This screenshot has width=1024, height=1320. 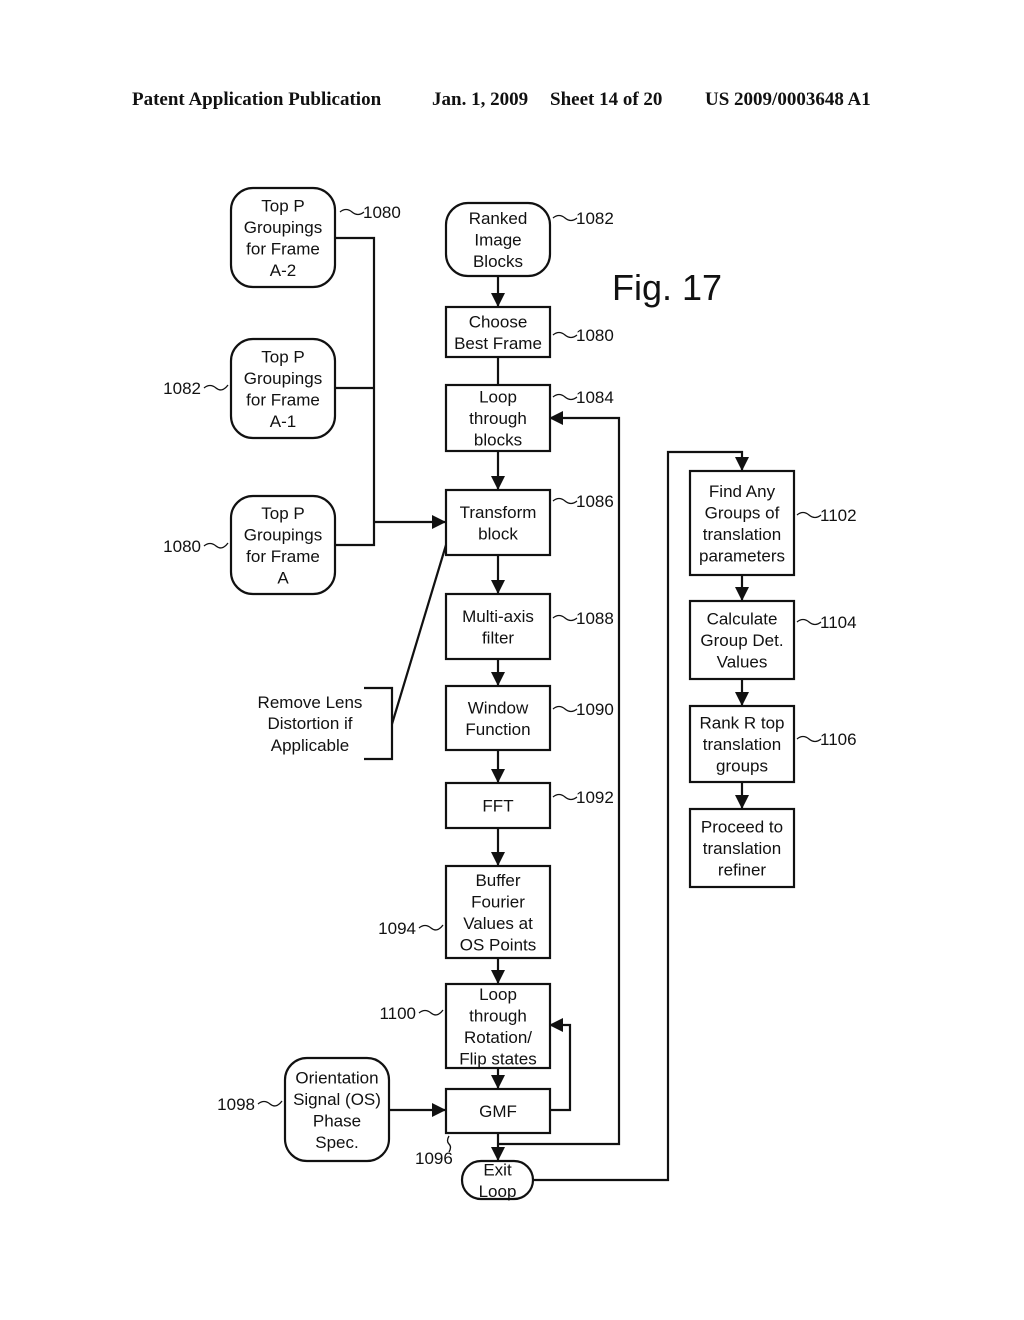 What do you see at coordinates (742, 512) in the screenshot?
I see `node-label-line: Groups of` at bounding box center [742, 512].